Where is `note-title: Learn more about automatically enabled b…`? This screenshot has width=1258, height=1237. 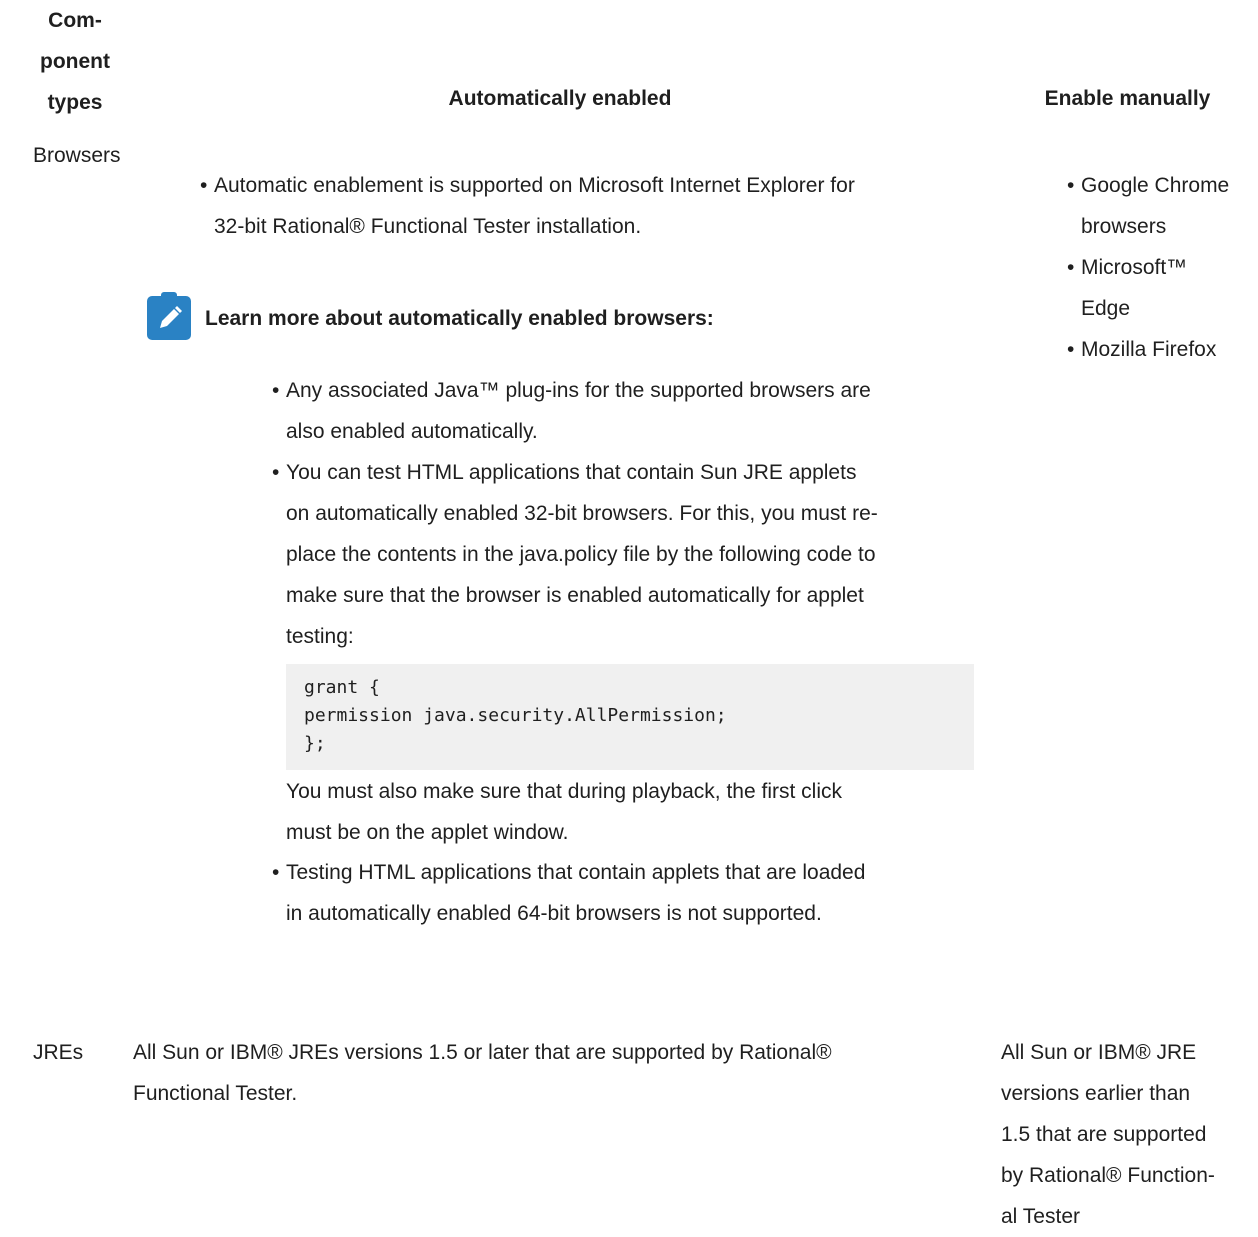
note-title: Learn more about automatically enabled b… is located at coordinates (459, 318).